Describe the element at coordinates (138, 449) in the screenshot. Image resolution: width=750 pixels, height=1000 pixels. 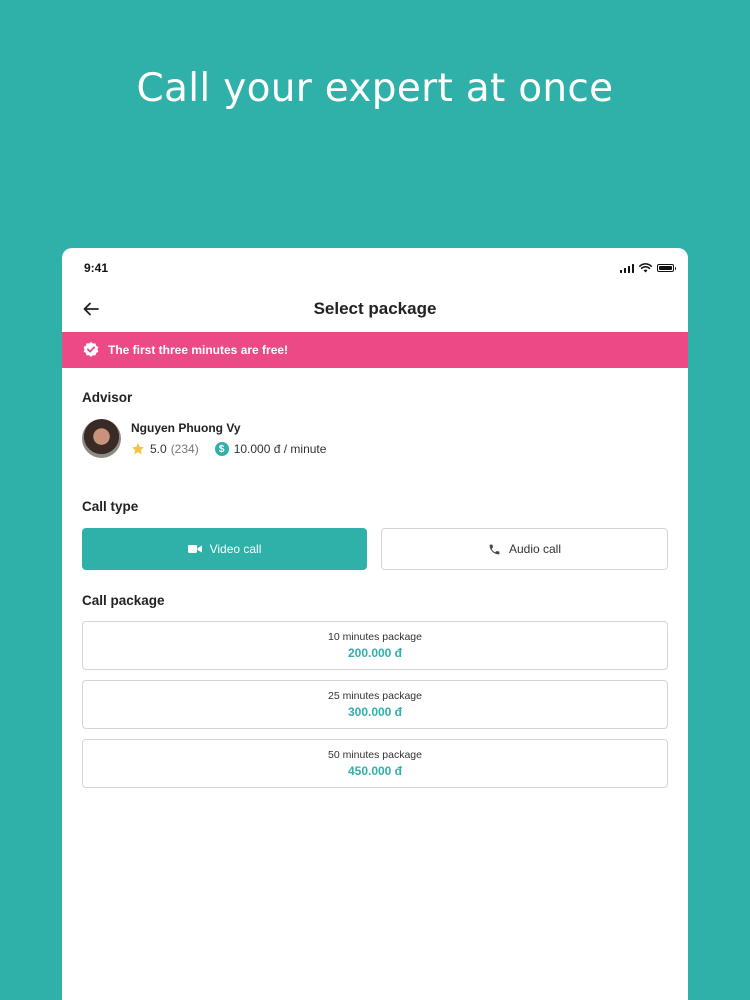
I see `star-icon` at that location.